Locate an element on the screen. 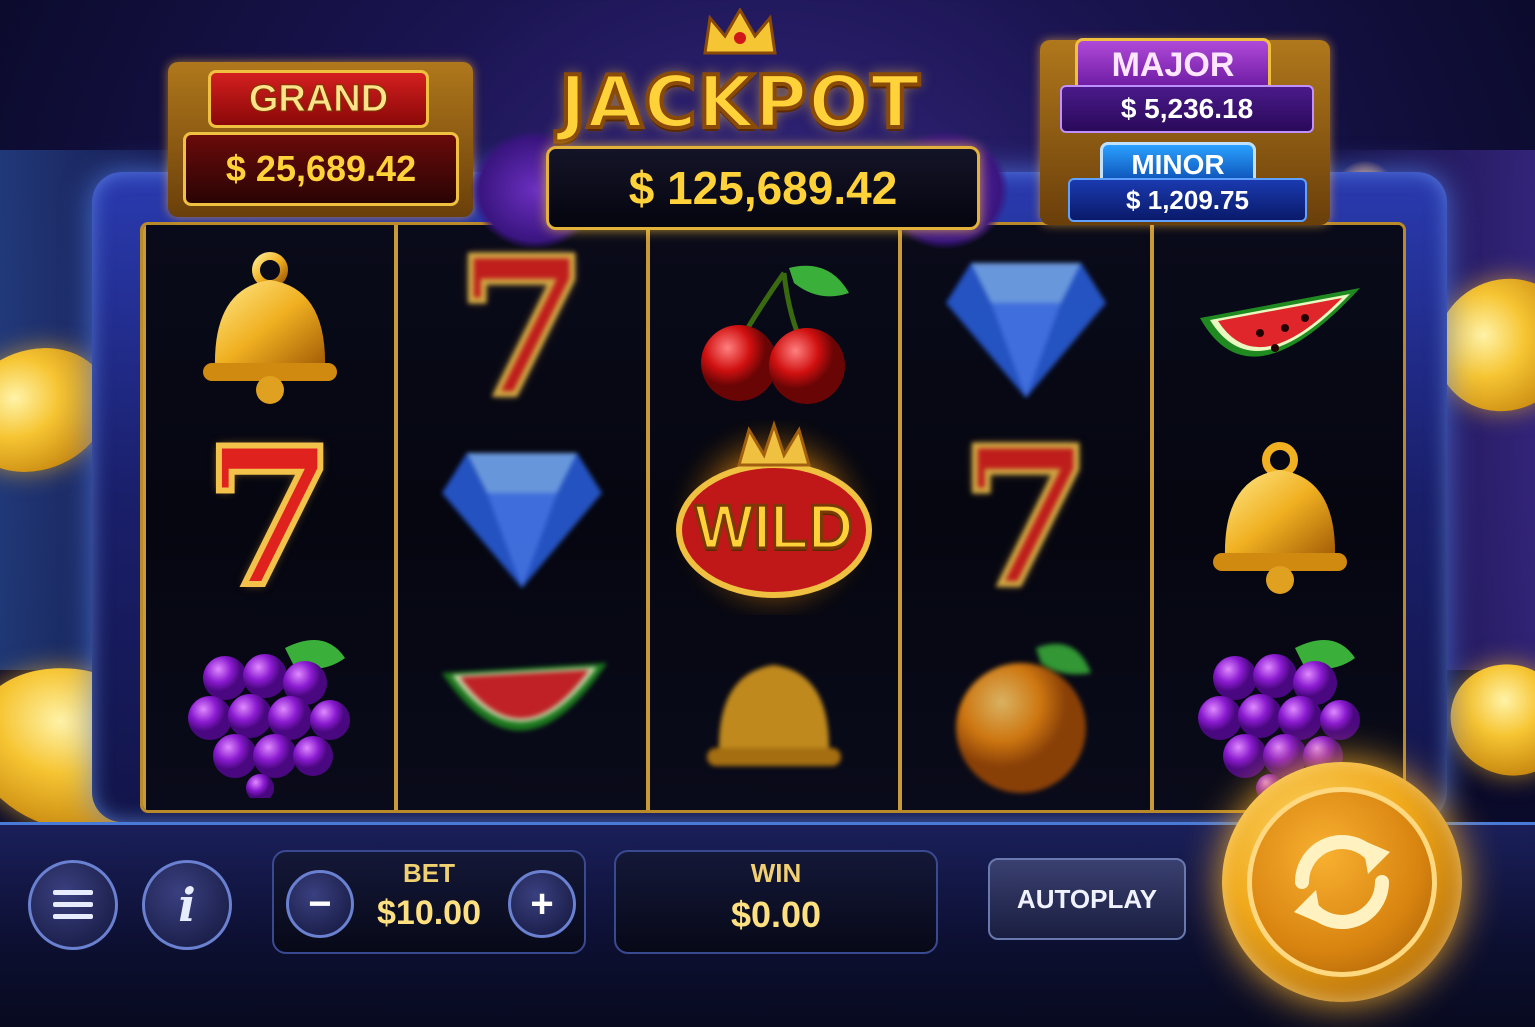  win-value: $0.00 is located at coordinates (776, 914).